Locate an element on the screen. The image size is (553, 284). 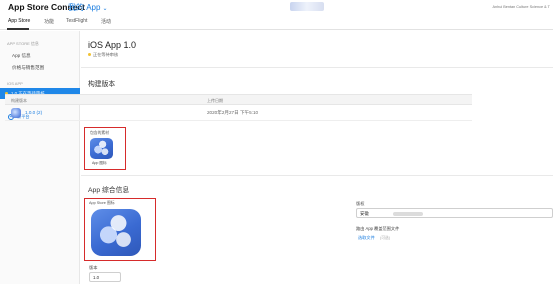
page-title: iOS App 1.0 is located at coordinates (112, 45).